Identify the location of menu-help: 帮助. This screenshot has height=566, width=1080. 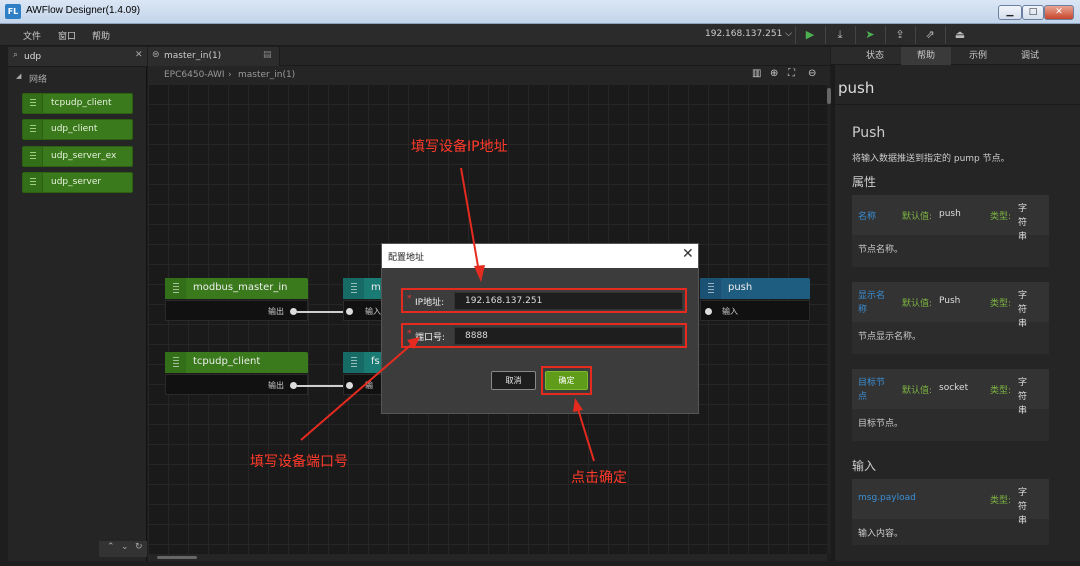
(101, 35).